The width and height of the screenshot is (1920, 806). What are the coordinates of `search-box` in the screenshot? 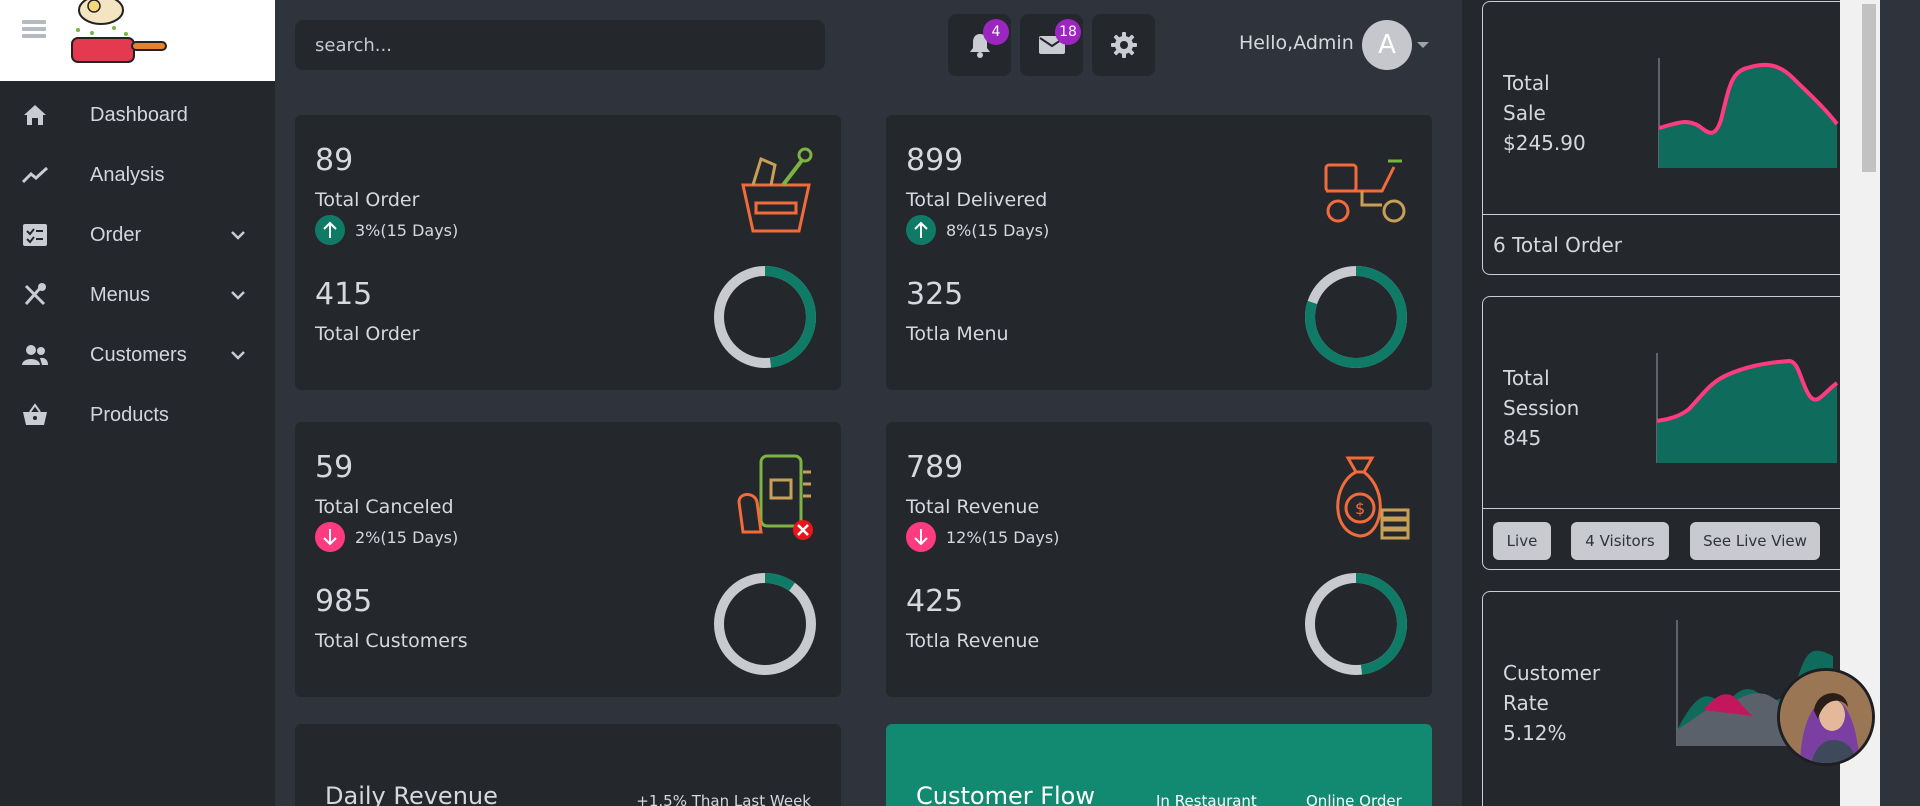 It's located at (560, 45).